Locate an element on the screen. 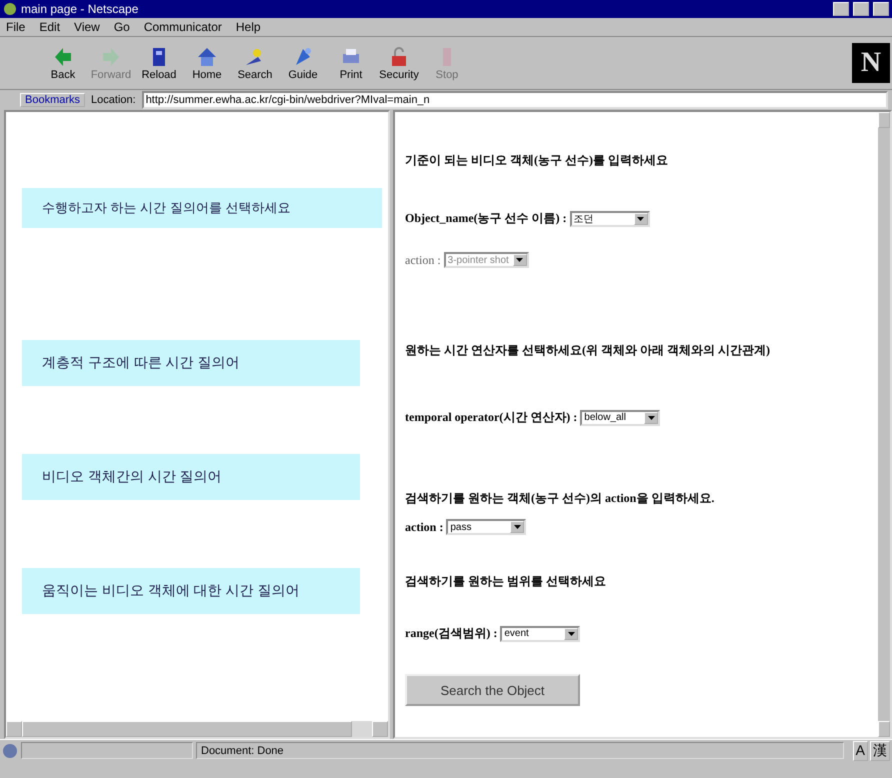 The height and width of the screenshot is (778, 892). location-label: Location: is located at coordinates (113, 100).